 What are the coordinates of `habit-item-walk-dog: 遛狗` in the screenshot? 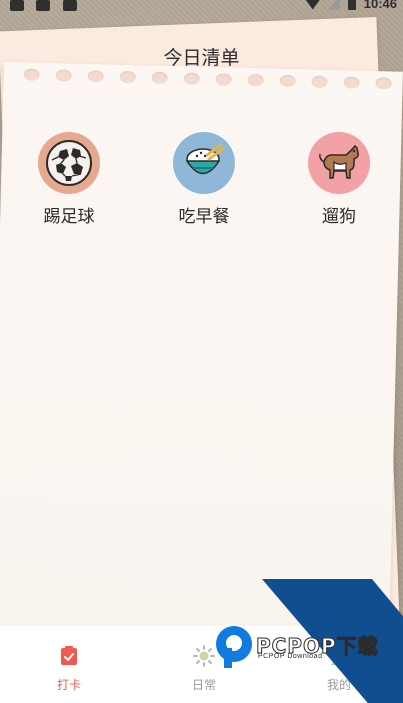 It's located at (339, 179).